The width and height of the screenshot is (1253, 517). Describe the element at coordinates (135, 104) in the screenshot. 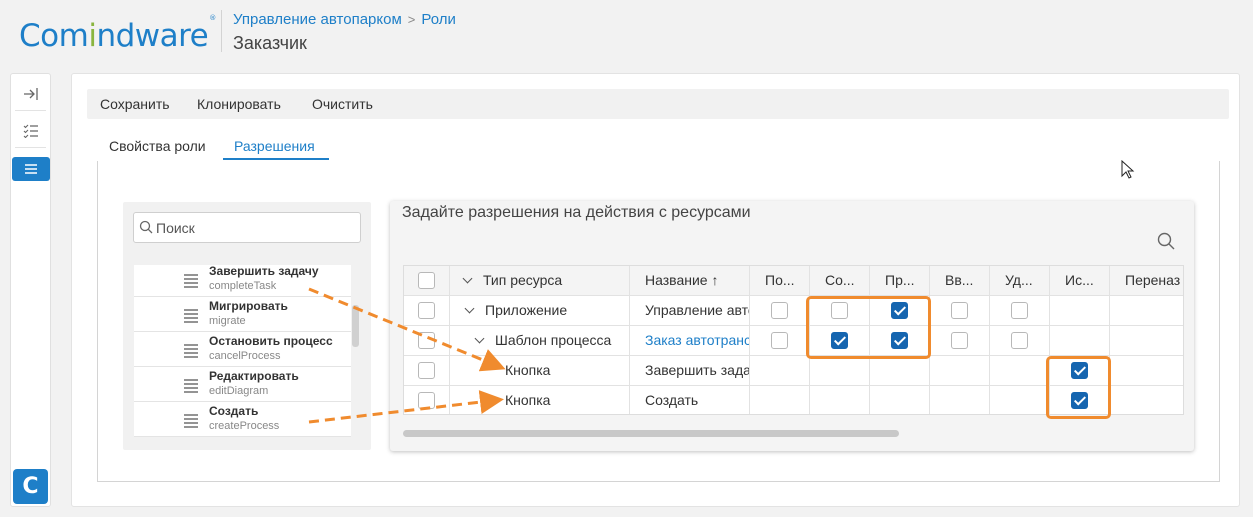

I see `save-button: Сохранить` at that location.